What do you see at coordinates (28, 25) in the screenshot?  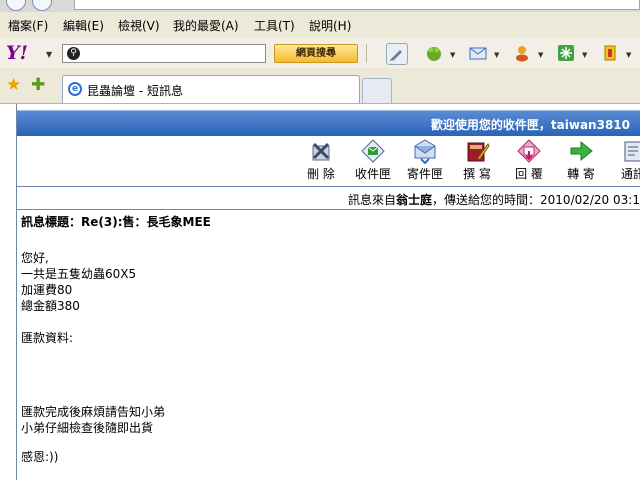 I see `menu-file: 檔案(F)` at bounding box center [28, 25].